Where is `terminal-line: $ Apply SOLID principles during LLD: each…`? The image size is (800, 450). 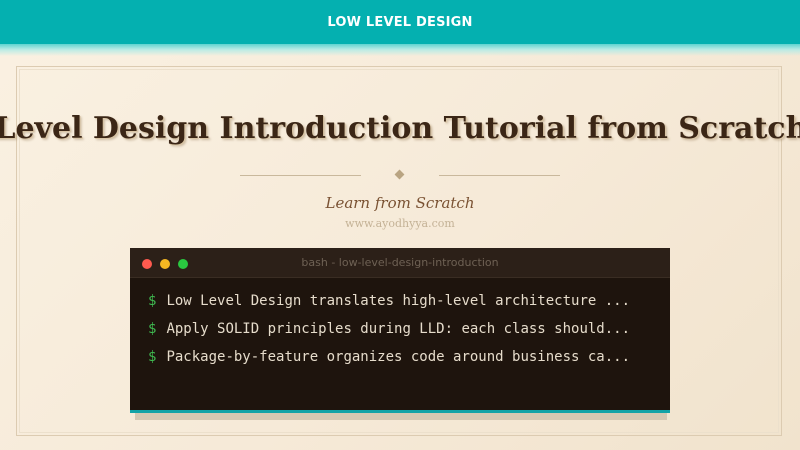
terminal-line: $ Apply SOLID principles during LLD: each… is located at coordinates (403, 329).